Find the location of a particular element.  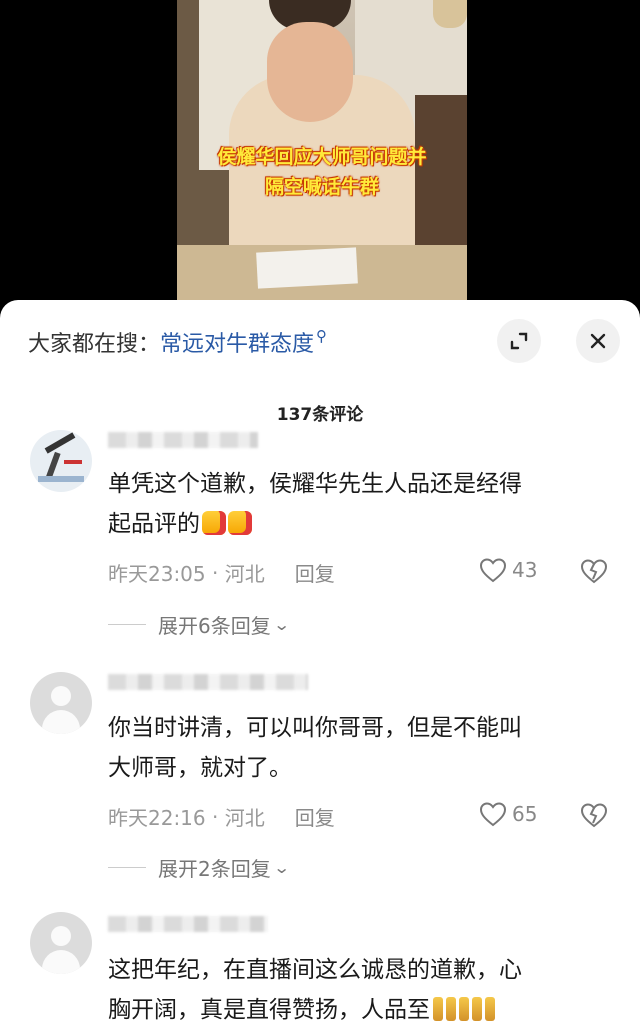

comment-count: 137条评论 is located at coordinates (320, 415).